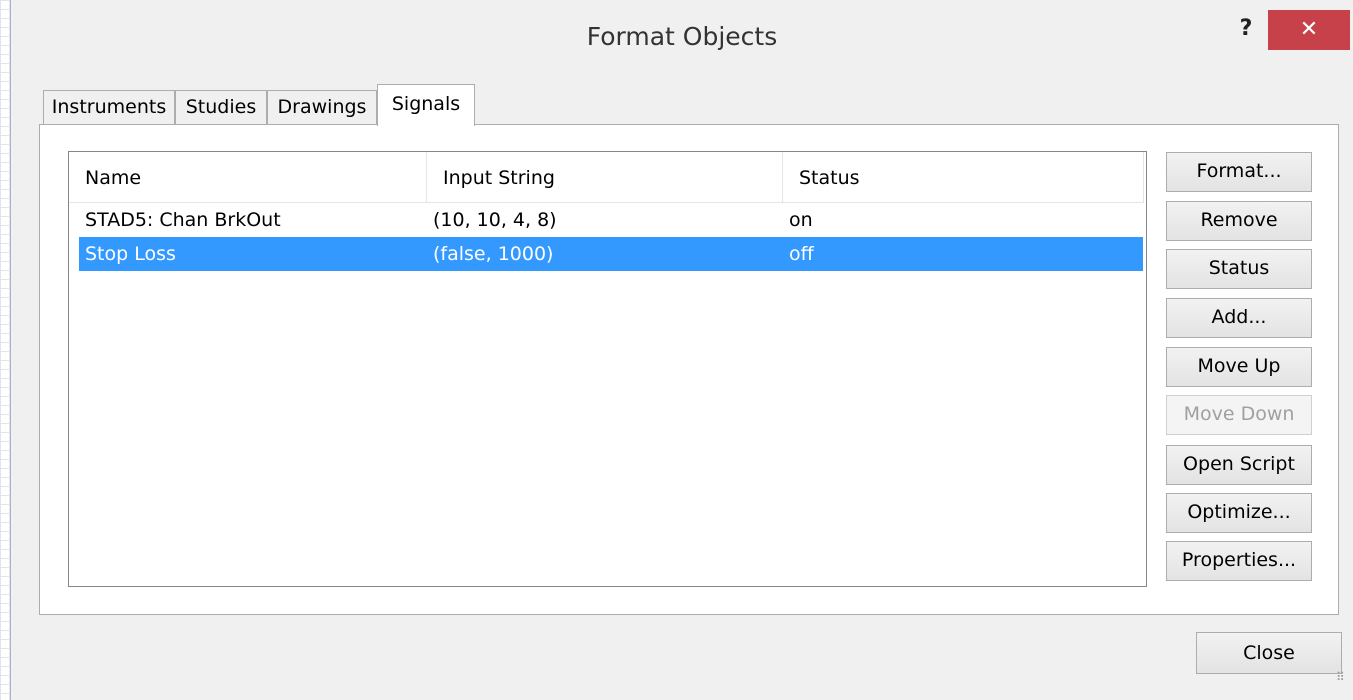  What do you see at coordinates (493, 254) in the screenshot?
I see `row-input-cell: (false, 1000)` at bounding box center [493, 254].